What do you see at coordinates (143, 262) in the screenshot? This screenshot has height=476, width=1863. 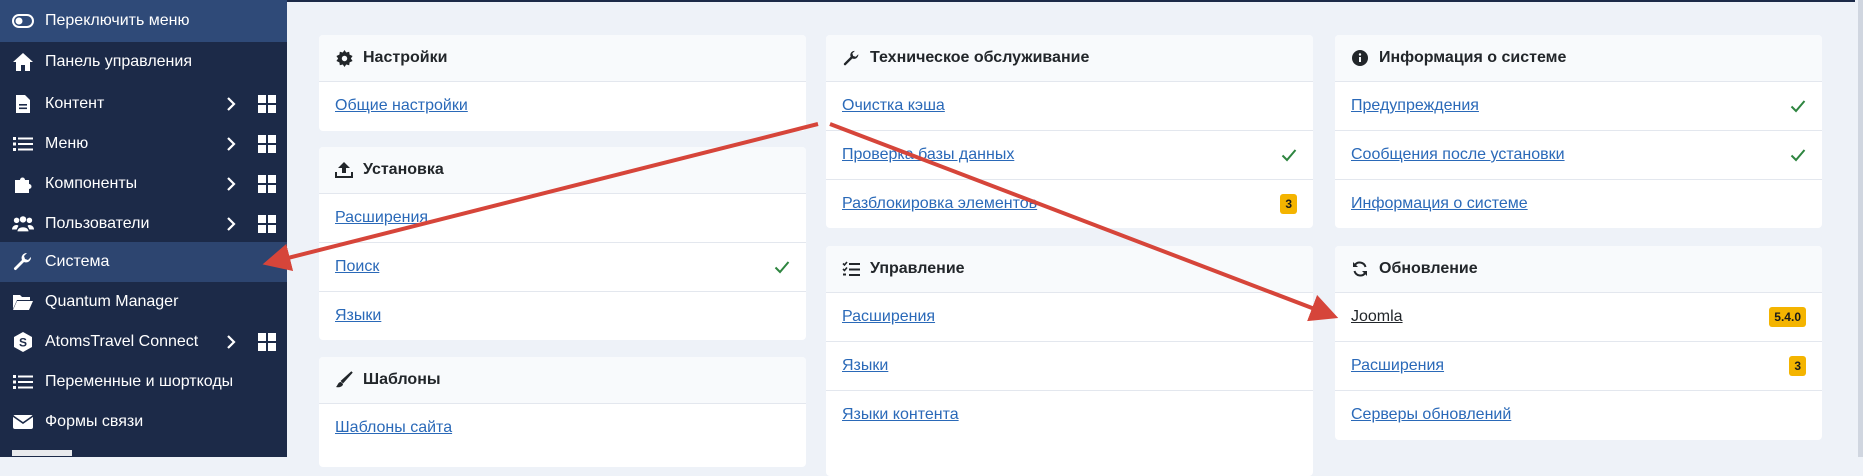 I see `sidebar-item-system: Система` at bounding box center [143, 262].